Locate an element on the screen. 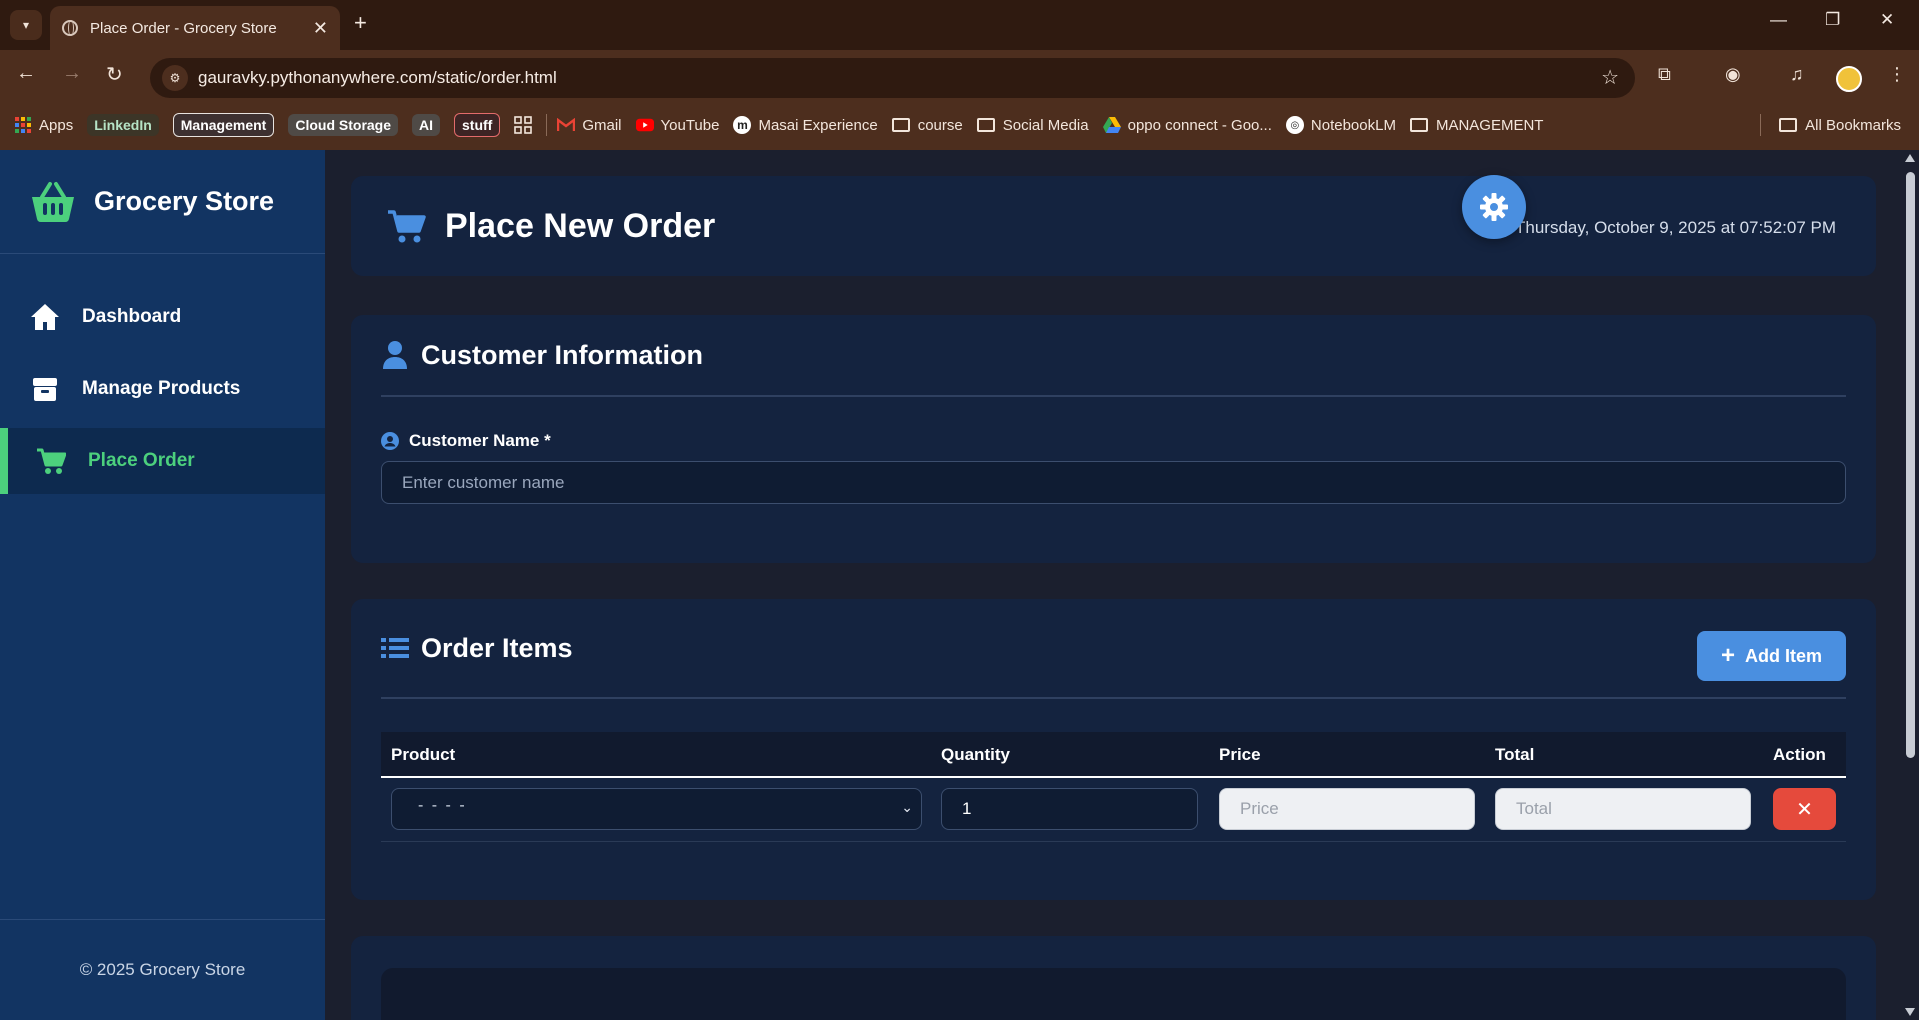  bookmark-ai: AI is located at coordinates (426, 125).